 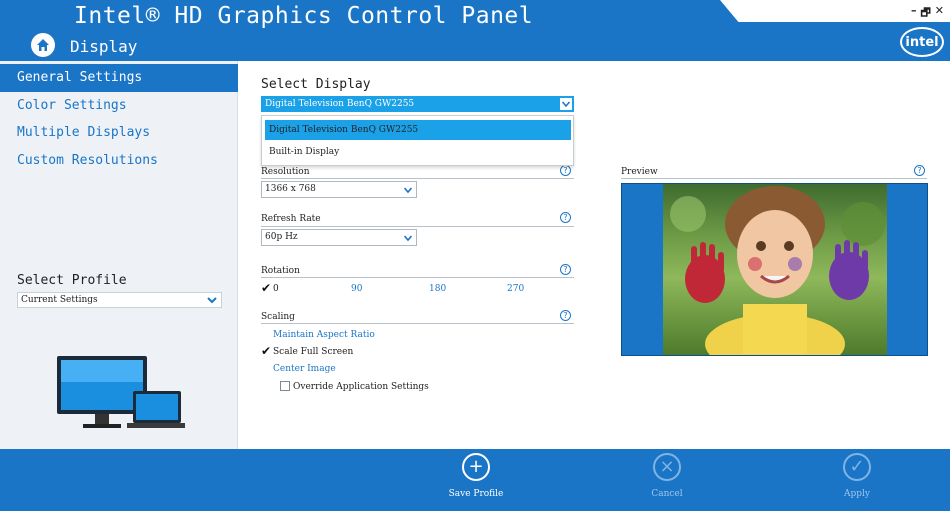 I want to click on child-photo, so click(x=777, y=270).